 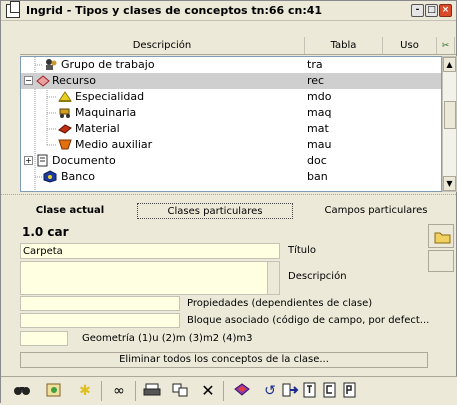 What do you see at coordinates (316, 80) in the screenshot?
I see `tree-item-tabla: rec` at bounding box center [316, 80].